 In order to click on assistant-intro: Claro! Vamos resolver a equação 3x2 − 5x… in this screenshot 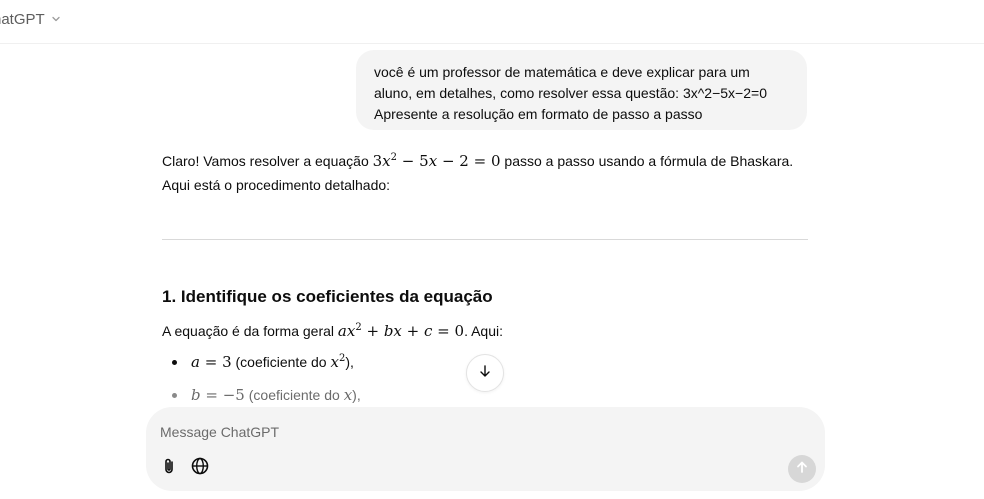, I will do `click(485, 173)`.